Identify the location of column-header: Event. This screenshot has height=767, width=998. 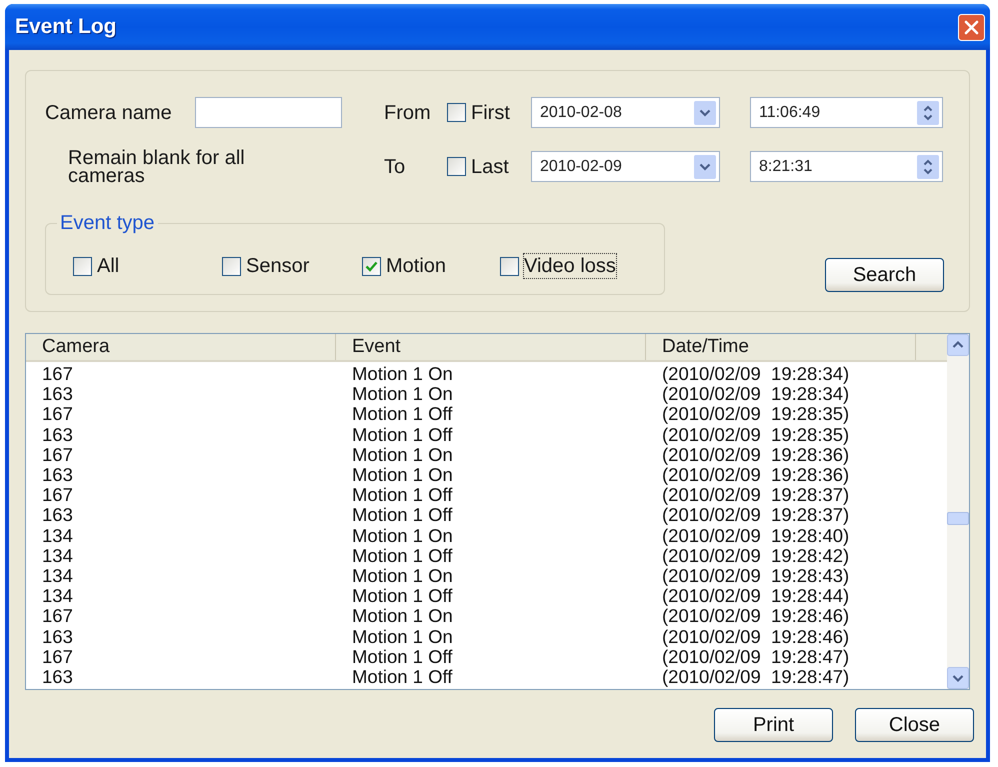
(491, 347).